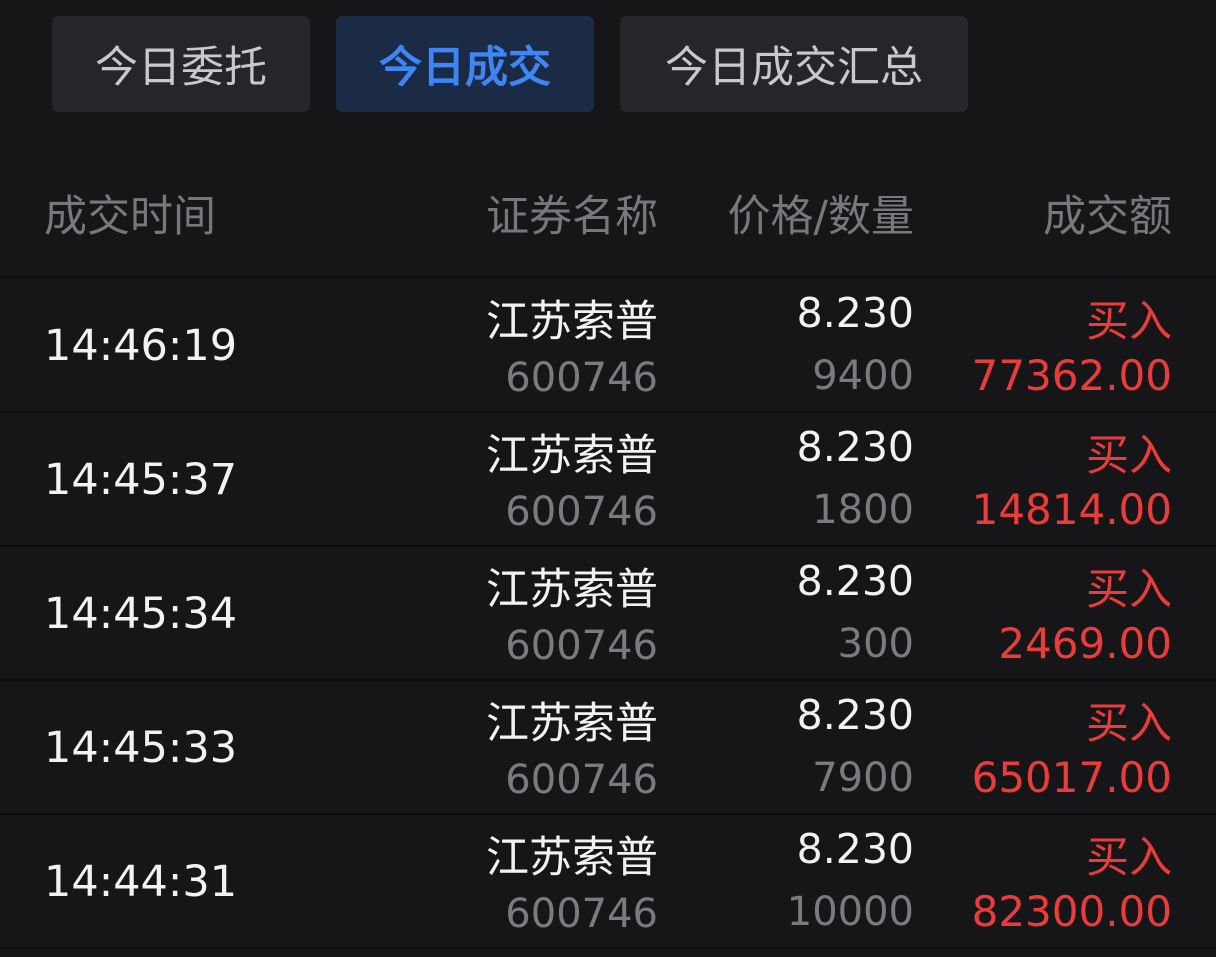 This screenshot has width=1216, height=957. What do you see at coordinates (1071, 375) in the screenshot?
I see `trade-amount: 77362.00` at bounding box center [1071, 375].